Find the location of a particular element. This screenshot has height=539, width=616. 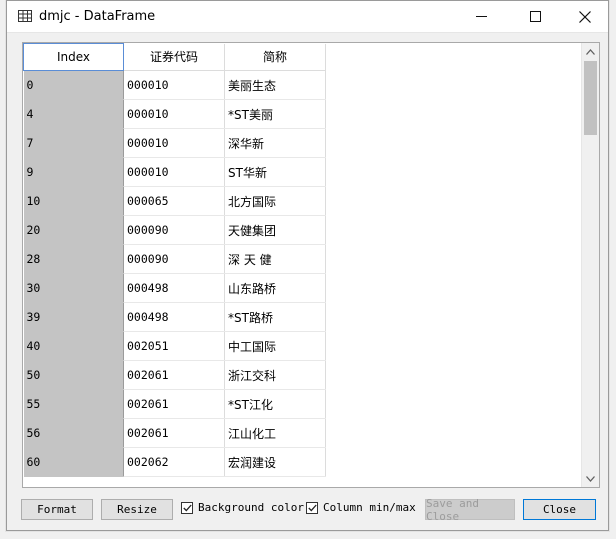

minimize-icon is located at coordinates (481, 16).